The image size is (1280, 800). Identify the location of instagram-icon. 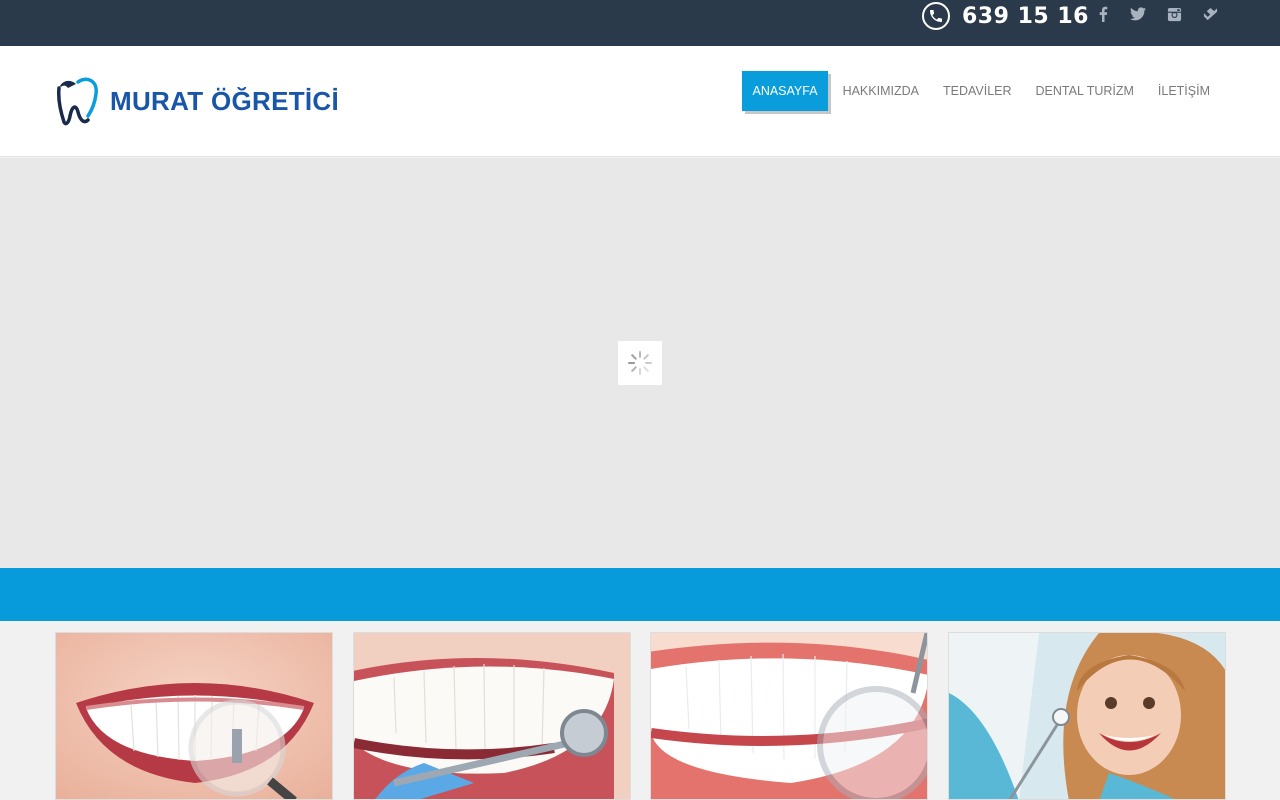
(1174, 14).